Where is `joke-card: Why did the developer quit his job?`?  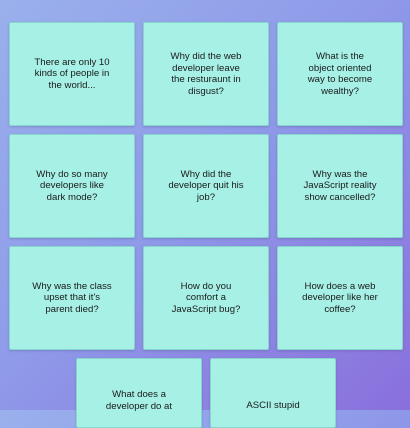 joke-card: Why did the developer quit his job? is located at coordinates (206, 186).